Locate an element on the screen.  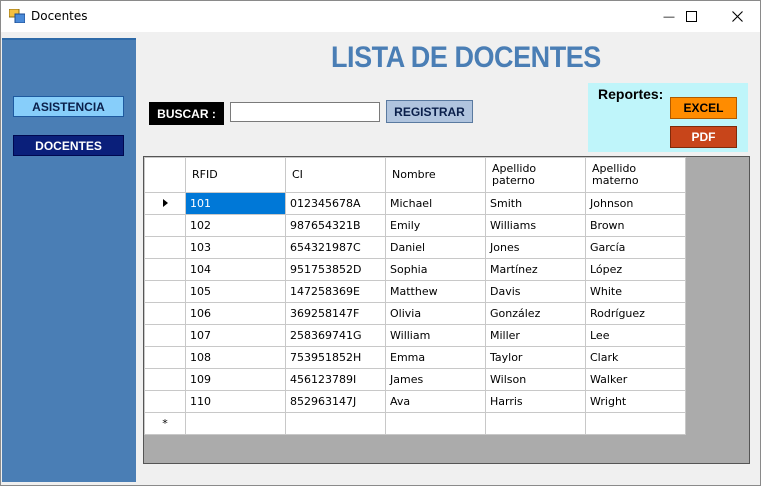
table-cell: Johnson is located at coordinates (635, 203).